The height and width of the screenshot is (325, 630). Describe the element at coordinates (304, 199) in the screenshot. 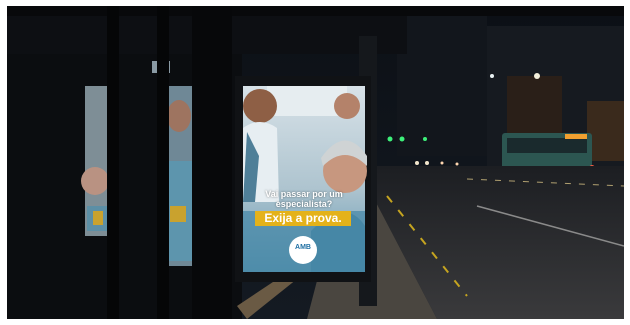

I see `ad-question: Vai passar por um especialista?` at that location.